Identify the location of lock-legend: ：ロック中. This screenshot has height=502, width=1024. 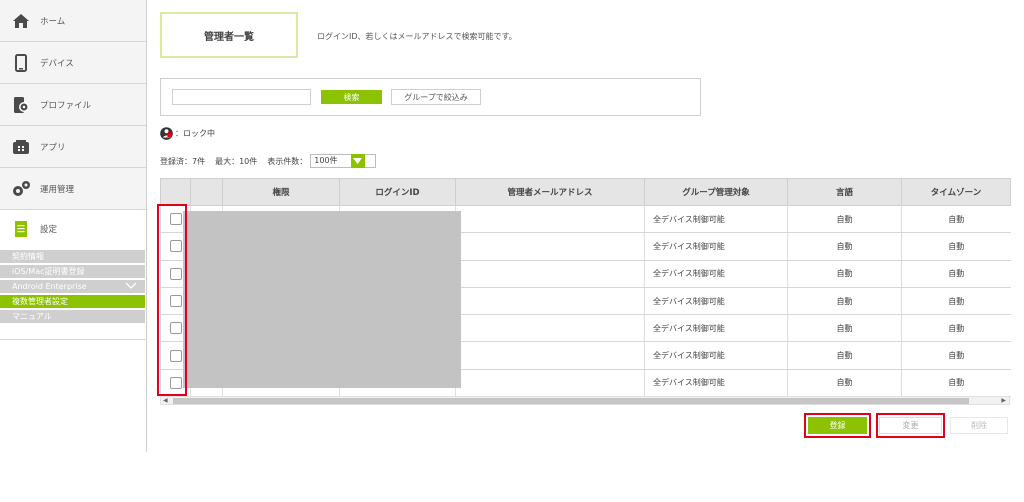
(187, 133).